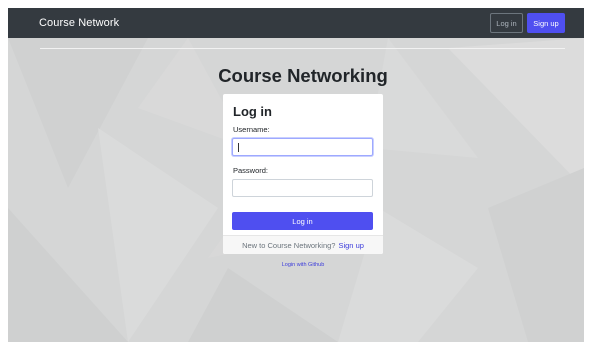  I want to click on login-submit-button: Log in, so click(302, 221).